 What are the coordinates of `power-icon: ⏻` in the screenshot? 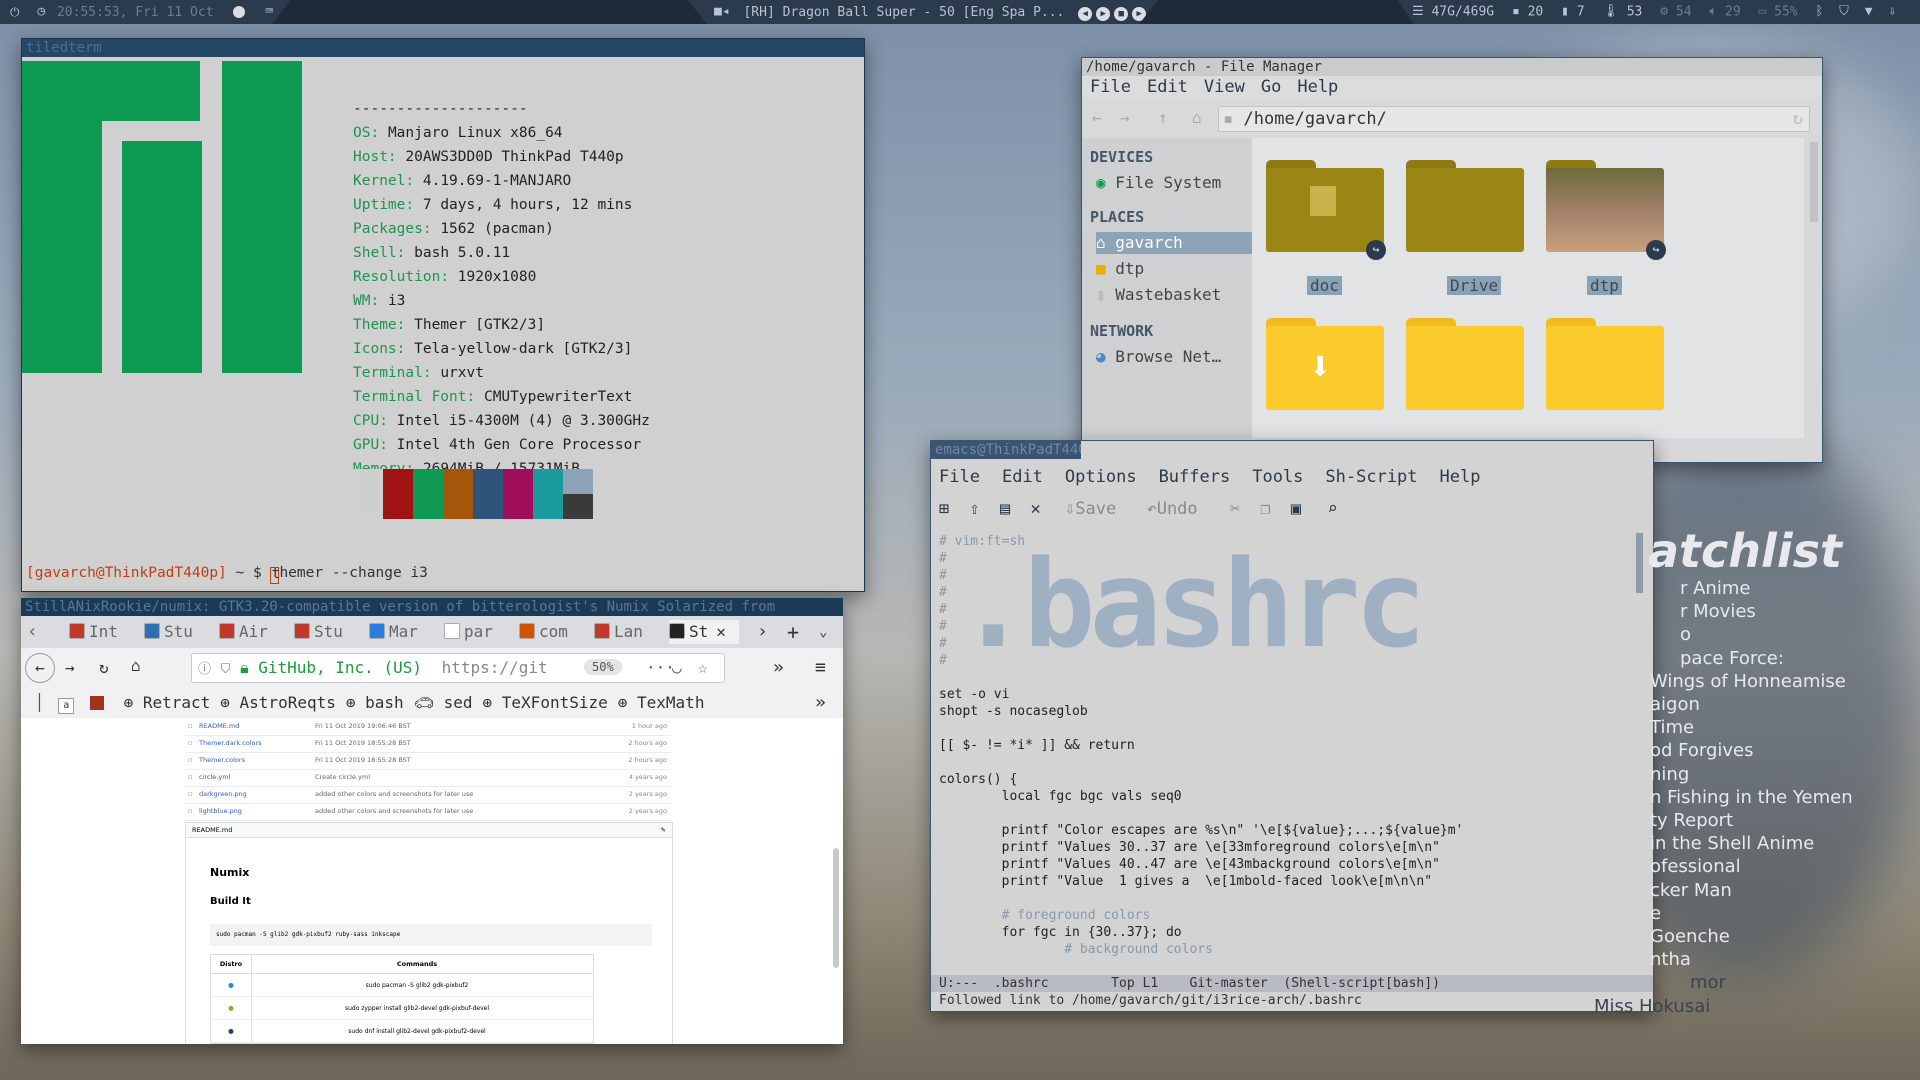 It's located at (15, 12).